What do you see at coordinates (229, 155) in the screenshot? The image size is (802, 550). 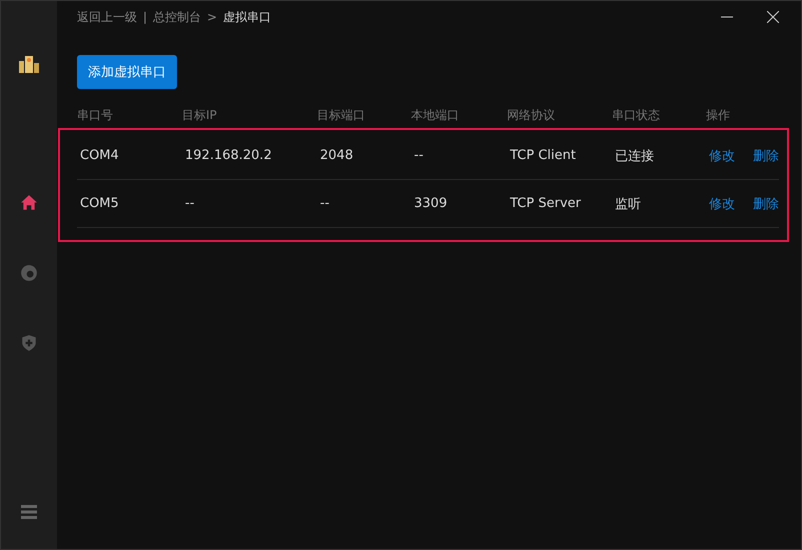 I see `table-cell-text: 192.168.20.2` at bounding box center [229, 155].